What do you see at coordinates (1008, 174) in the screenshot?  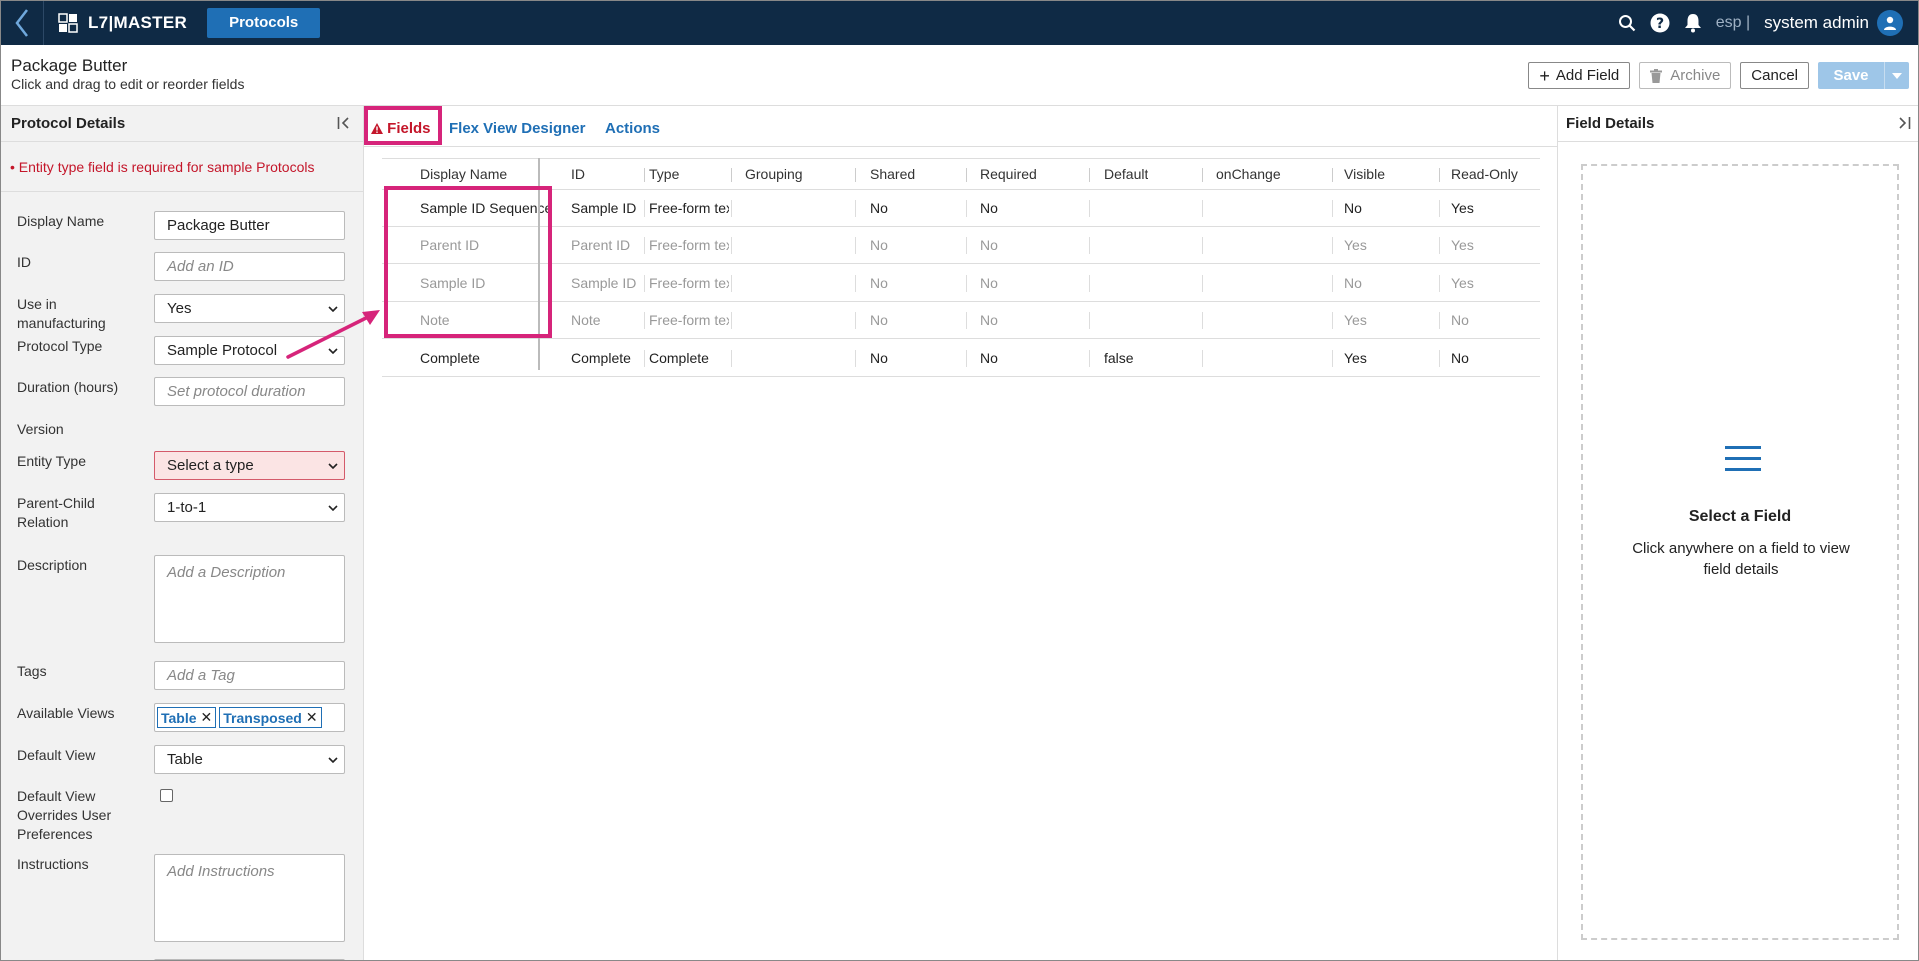 I see `column-header: Required` at bounding box center [1008, 174].